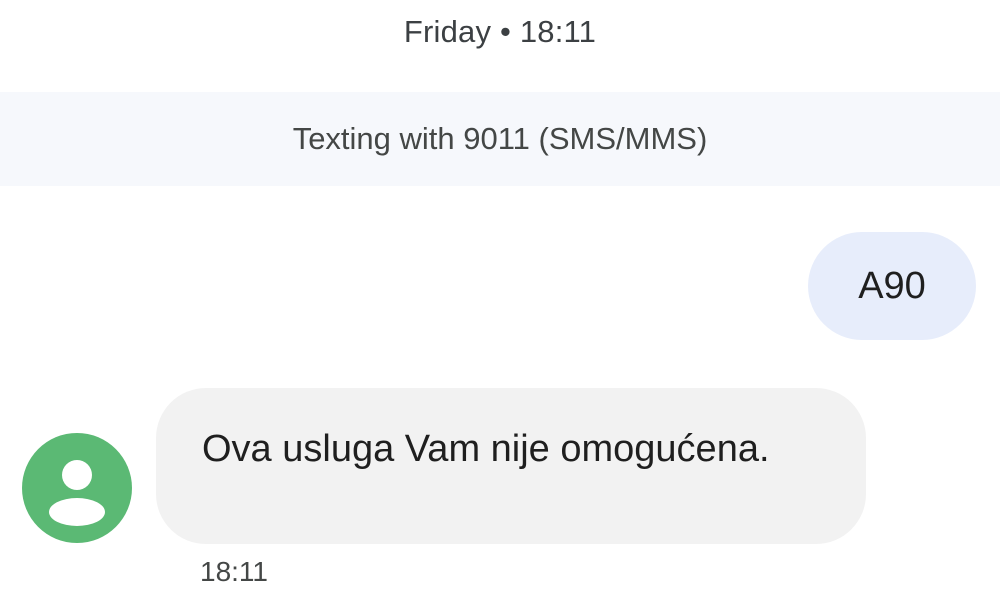 The width and height of the screenshot is (1000, 611). I want to click on date-header: Friday • 18:11, so click(500, 31).